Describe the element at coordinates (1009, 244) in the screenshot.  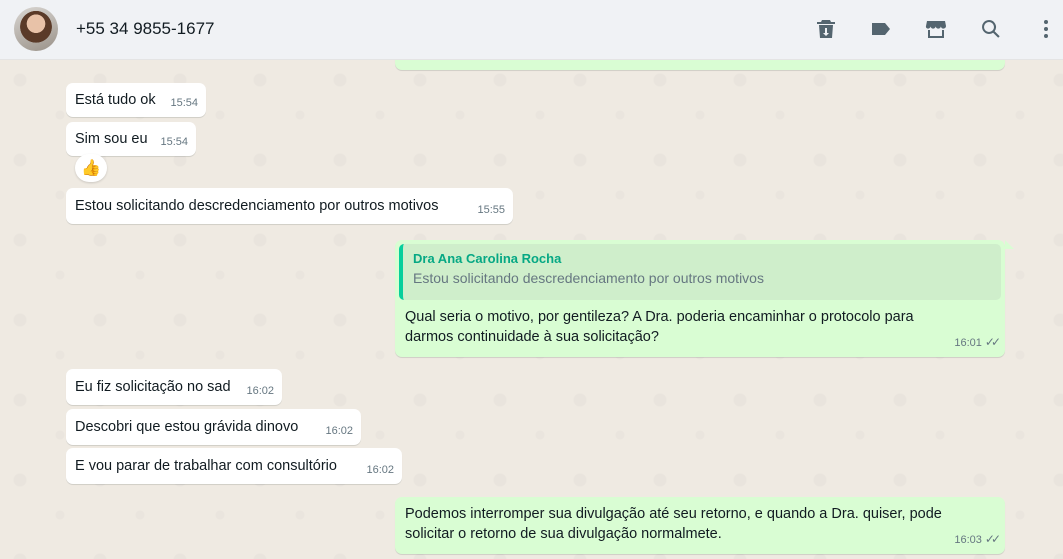
I see `bubble-tail` at that location.